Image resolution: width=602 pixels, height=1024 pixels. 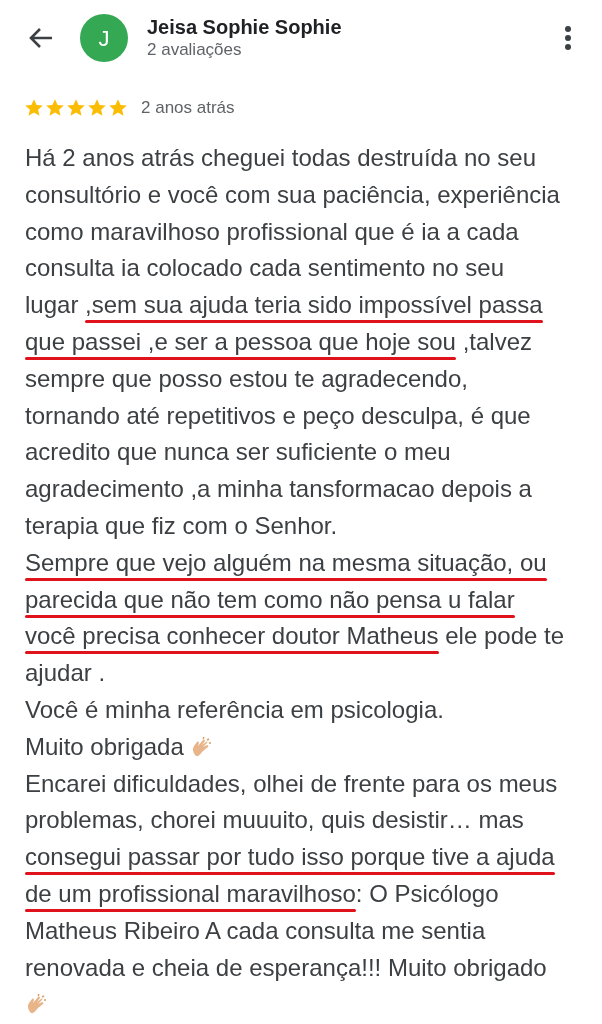 What do you see at coordinates (120, 747) in the screenshot?
I see `review-text-line: Muito obrigada` at bounding box center [120, 747].